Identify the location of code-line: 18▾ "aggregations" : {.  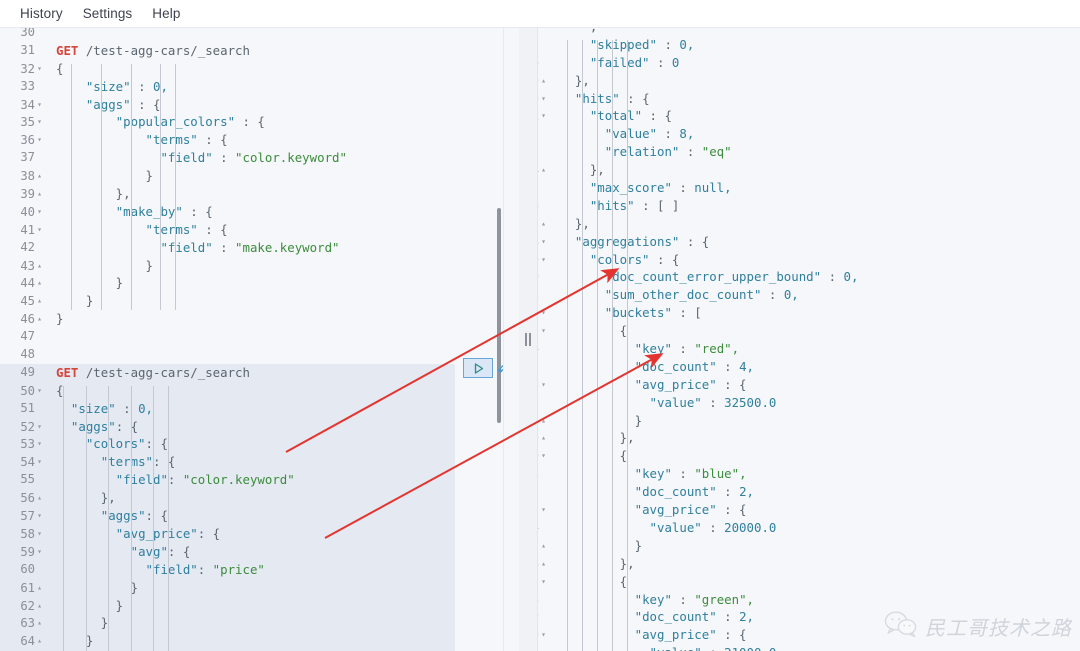
(792, 242).